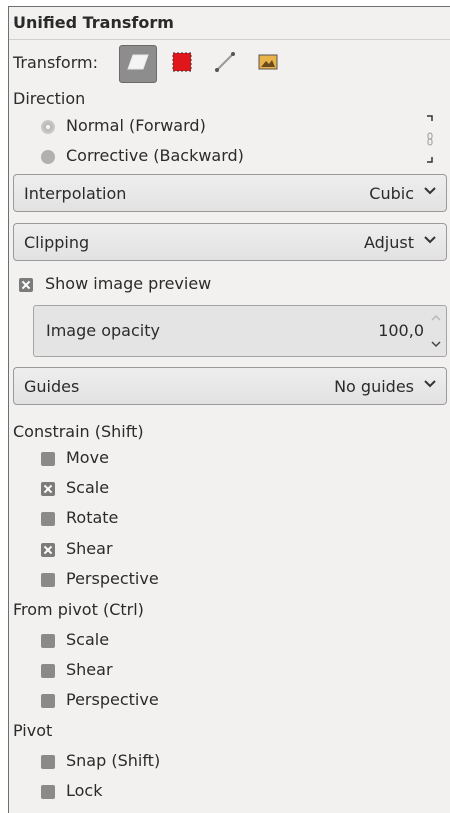 The image size is (450, 813). I want to click on transform-image-button, so click(268, 64).